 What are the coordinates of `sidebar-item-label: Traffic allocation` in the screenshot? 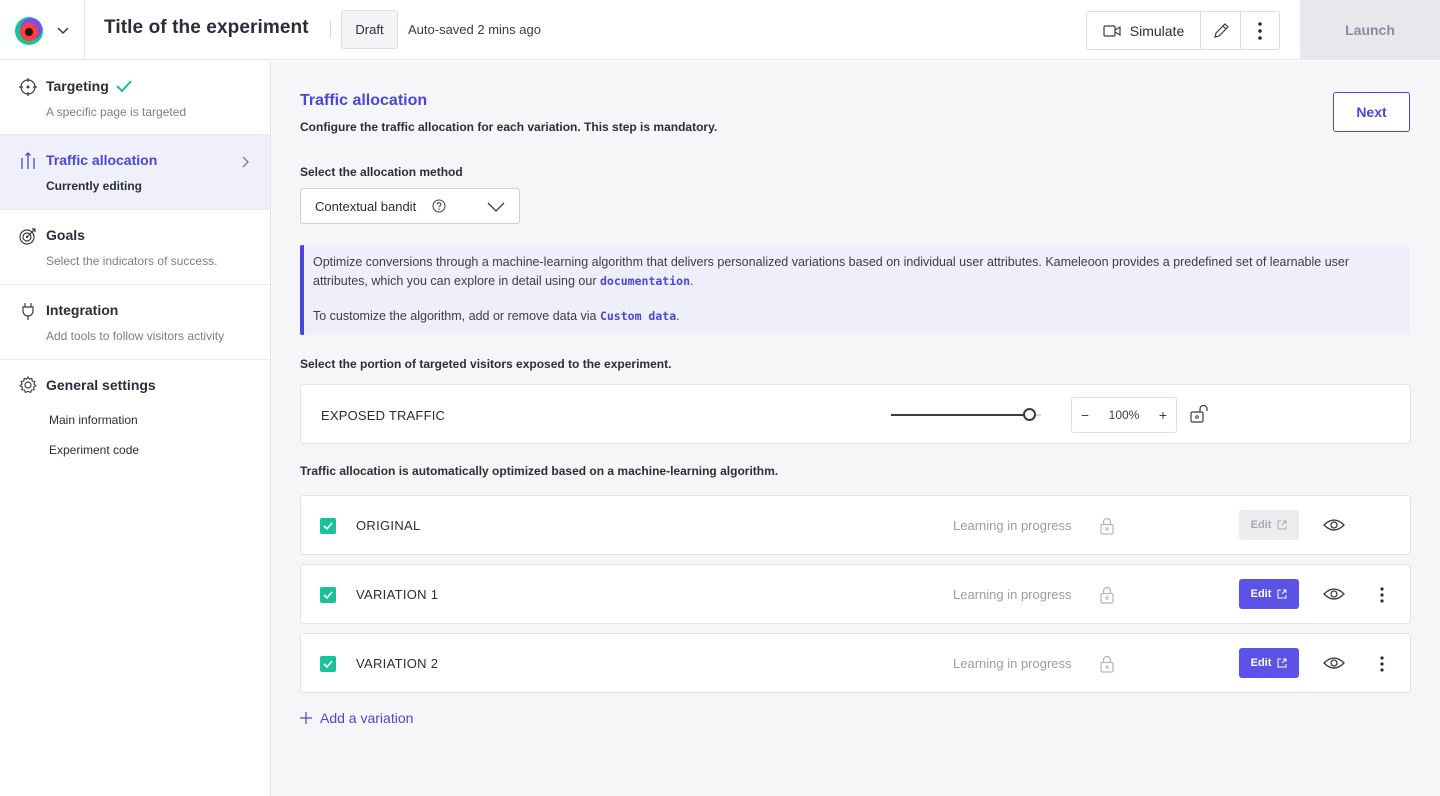 It's located at (102, 160).